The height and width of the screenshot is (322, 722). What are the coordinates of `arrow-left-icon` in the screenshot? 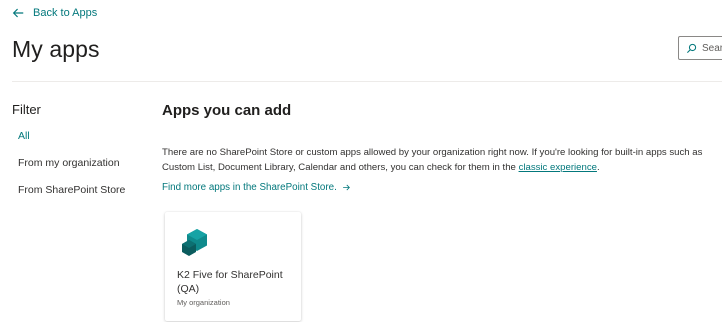 It's located at (18, 13).